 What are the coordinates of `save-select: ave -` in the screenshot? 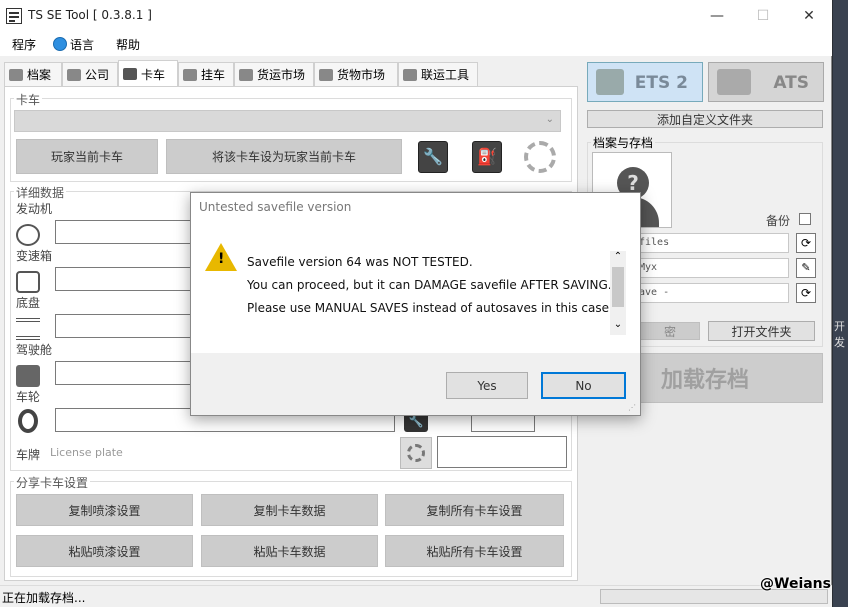 It's located at (711, 293).